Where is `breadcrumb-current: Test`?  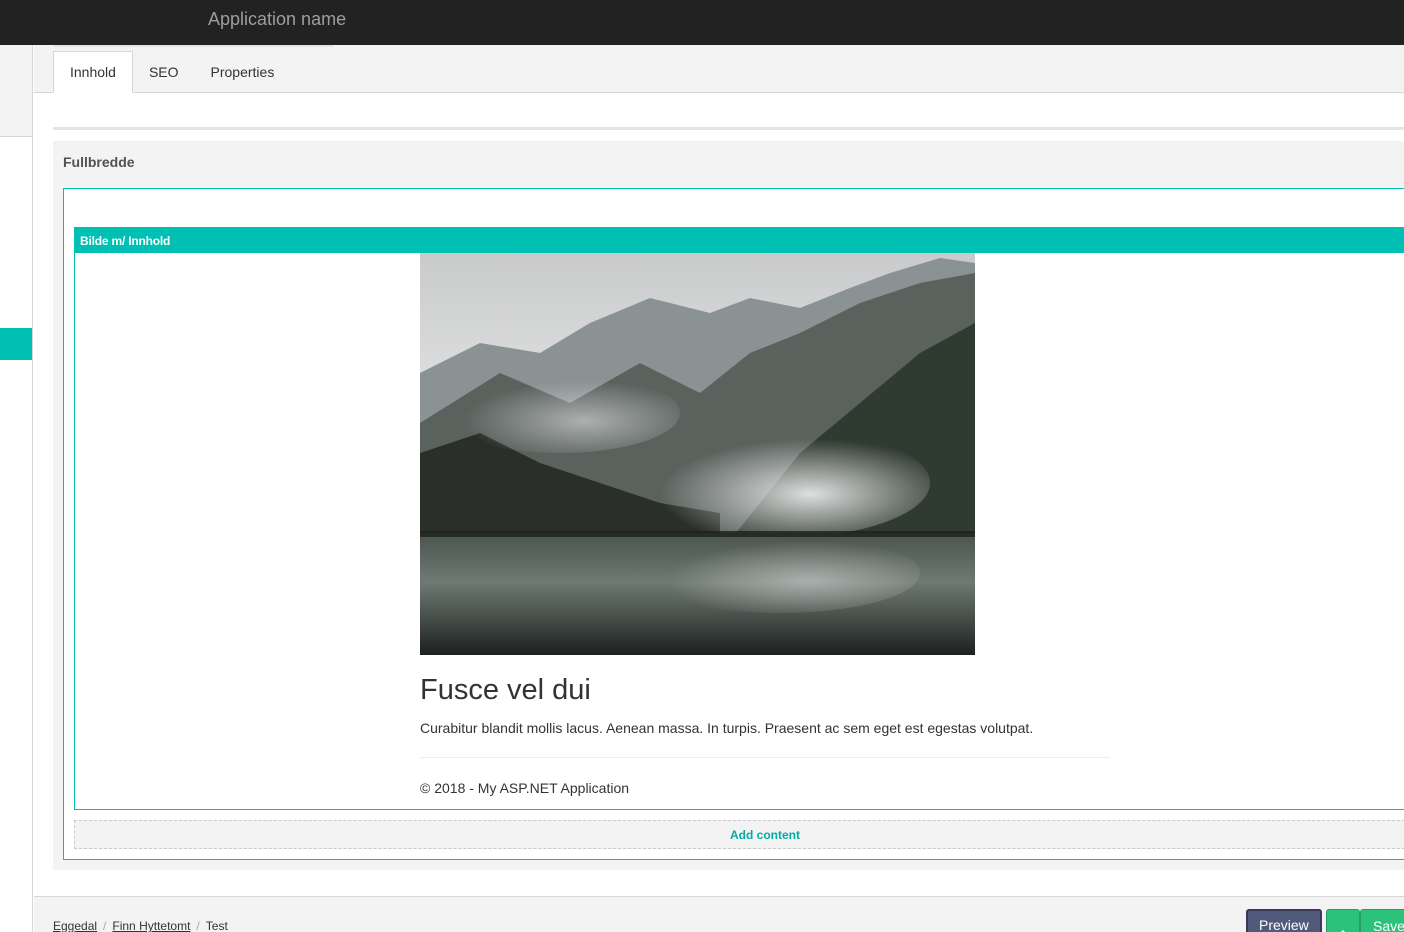 breadcrumb-current: Test is located at coordinates (216, 925).